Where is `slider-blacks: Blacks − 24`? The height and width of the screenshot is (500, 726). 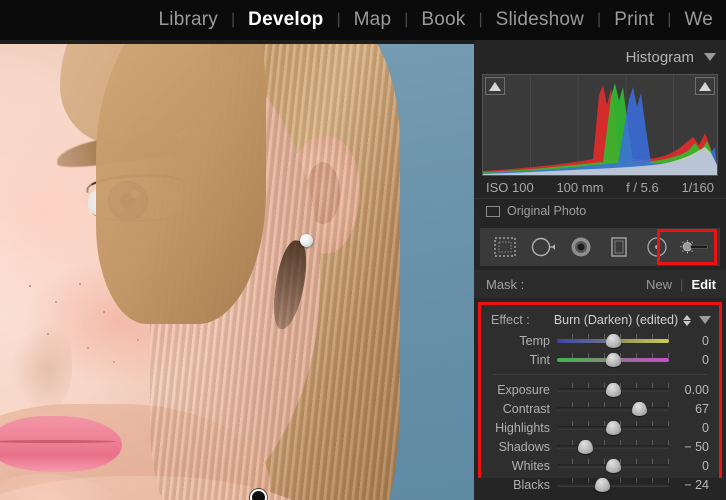 slider-blacks: Blacks − 24 is located at coordinates (600, 484).